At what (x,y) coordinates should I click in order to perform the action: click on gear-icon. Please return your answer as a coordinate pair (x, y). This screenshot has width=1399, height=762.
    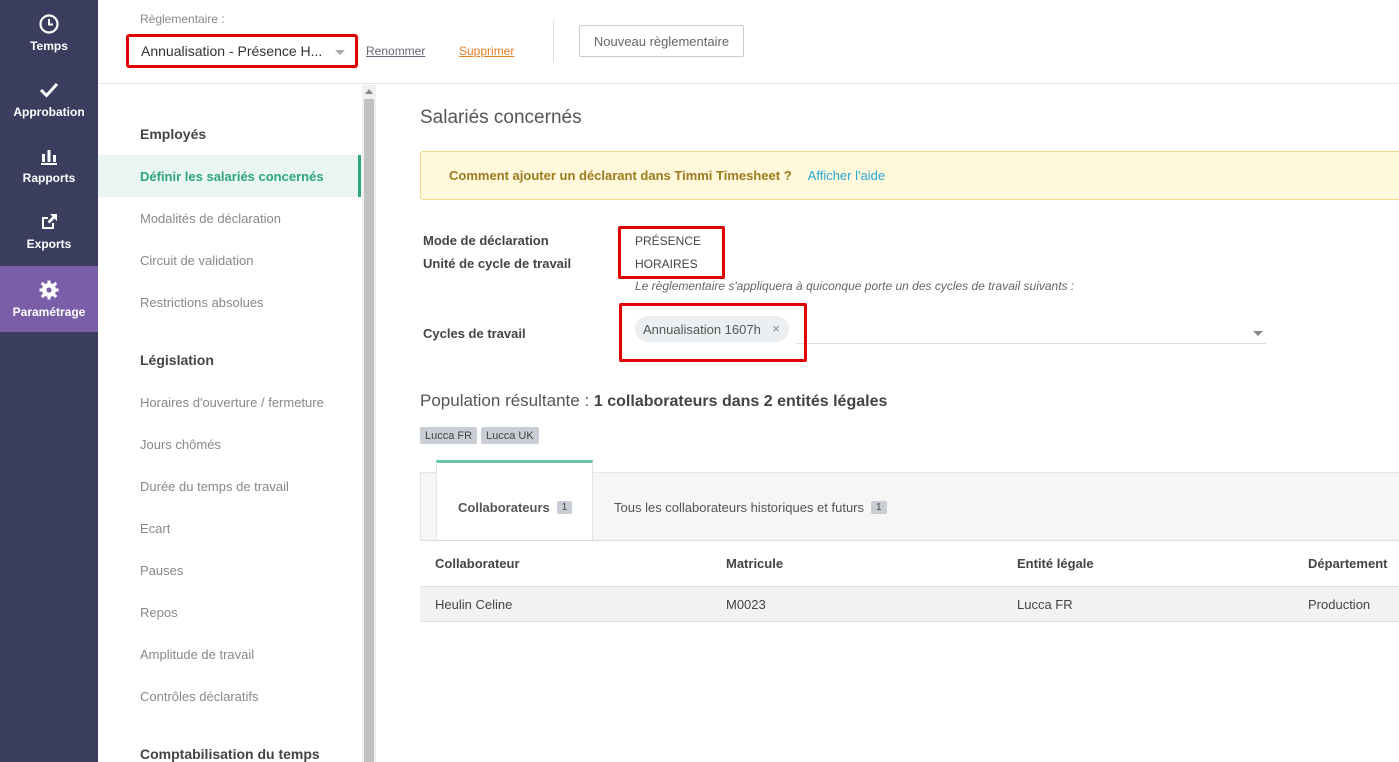
    Looking at the image, I should click on (49, 289).